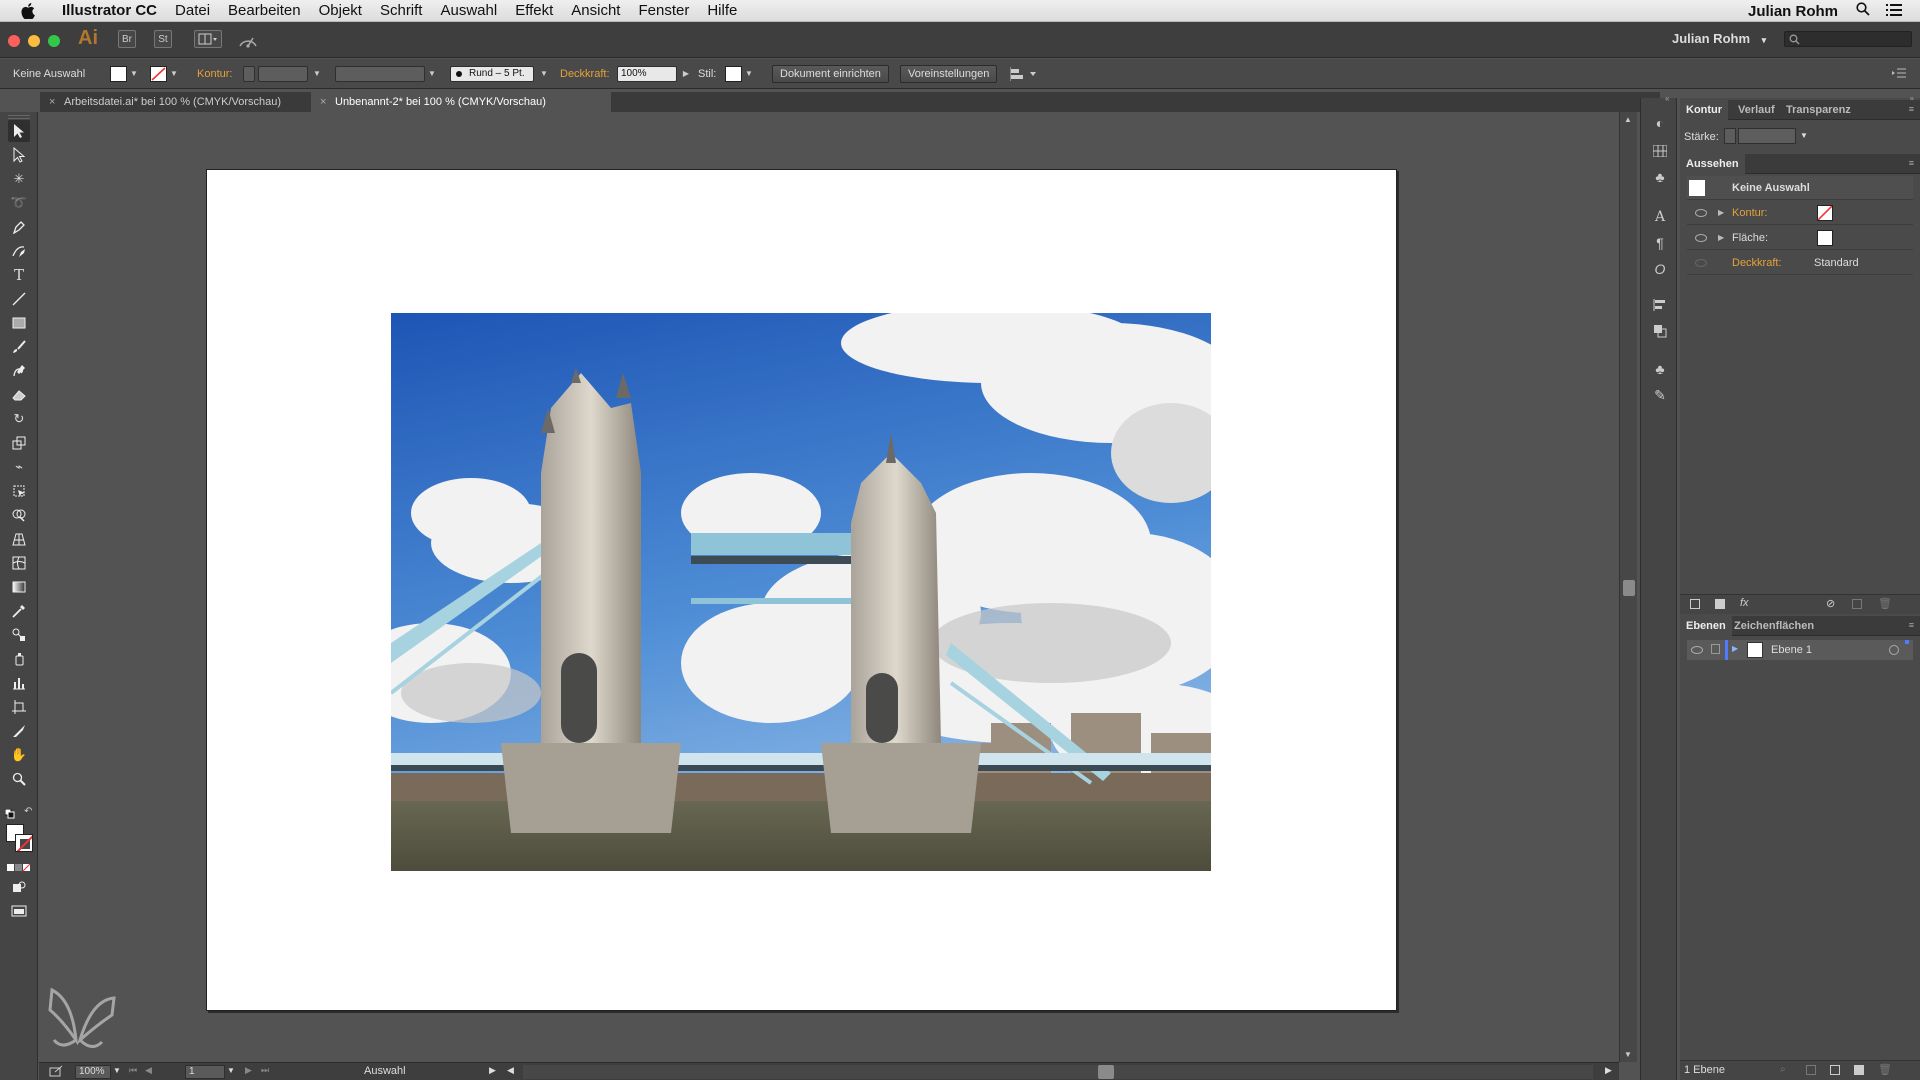  I want to click on column-graph-tool, so click(19, 683).